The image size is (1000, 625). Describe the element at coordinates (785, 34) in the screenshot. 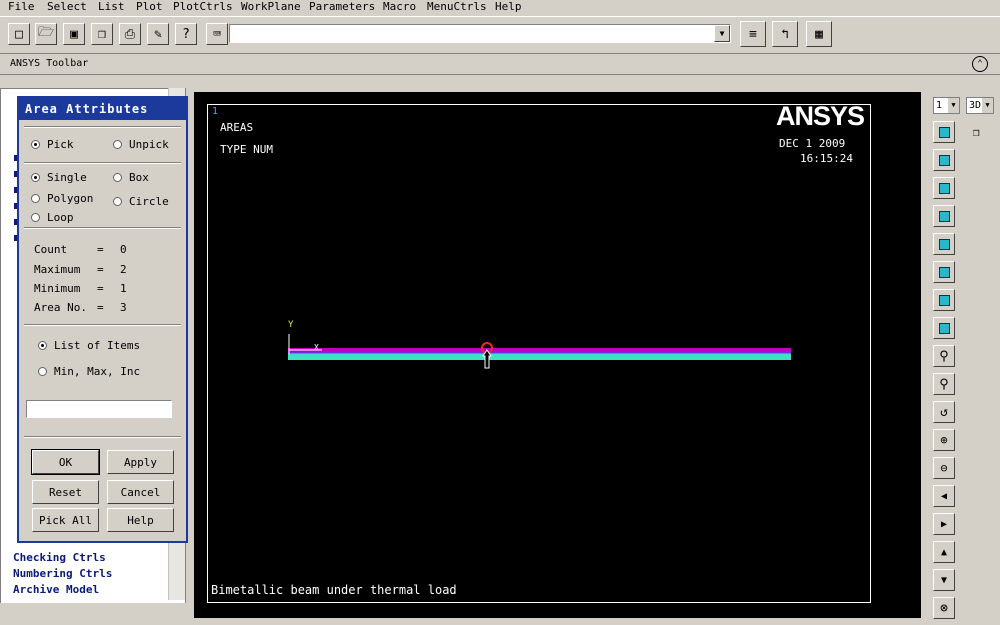

I see `reset-picking-icon: ↰` at that location.